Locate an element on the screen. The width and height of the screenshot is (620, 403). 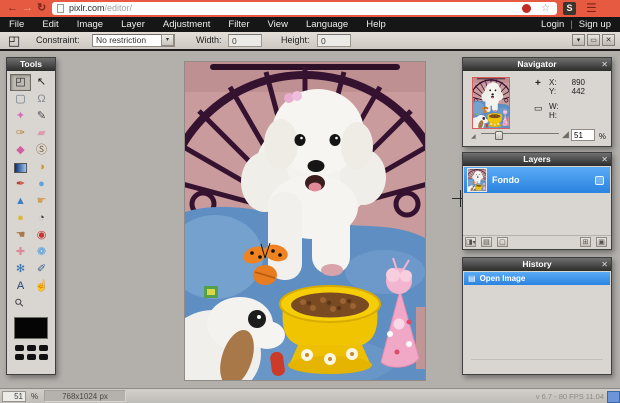
wand-icon: ✦ is located at coordinates (20, 116).